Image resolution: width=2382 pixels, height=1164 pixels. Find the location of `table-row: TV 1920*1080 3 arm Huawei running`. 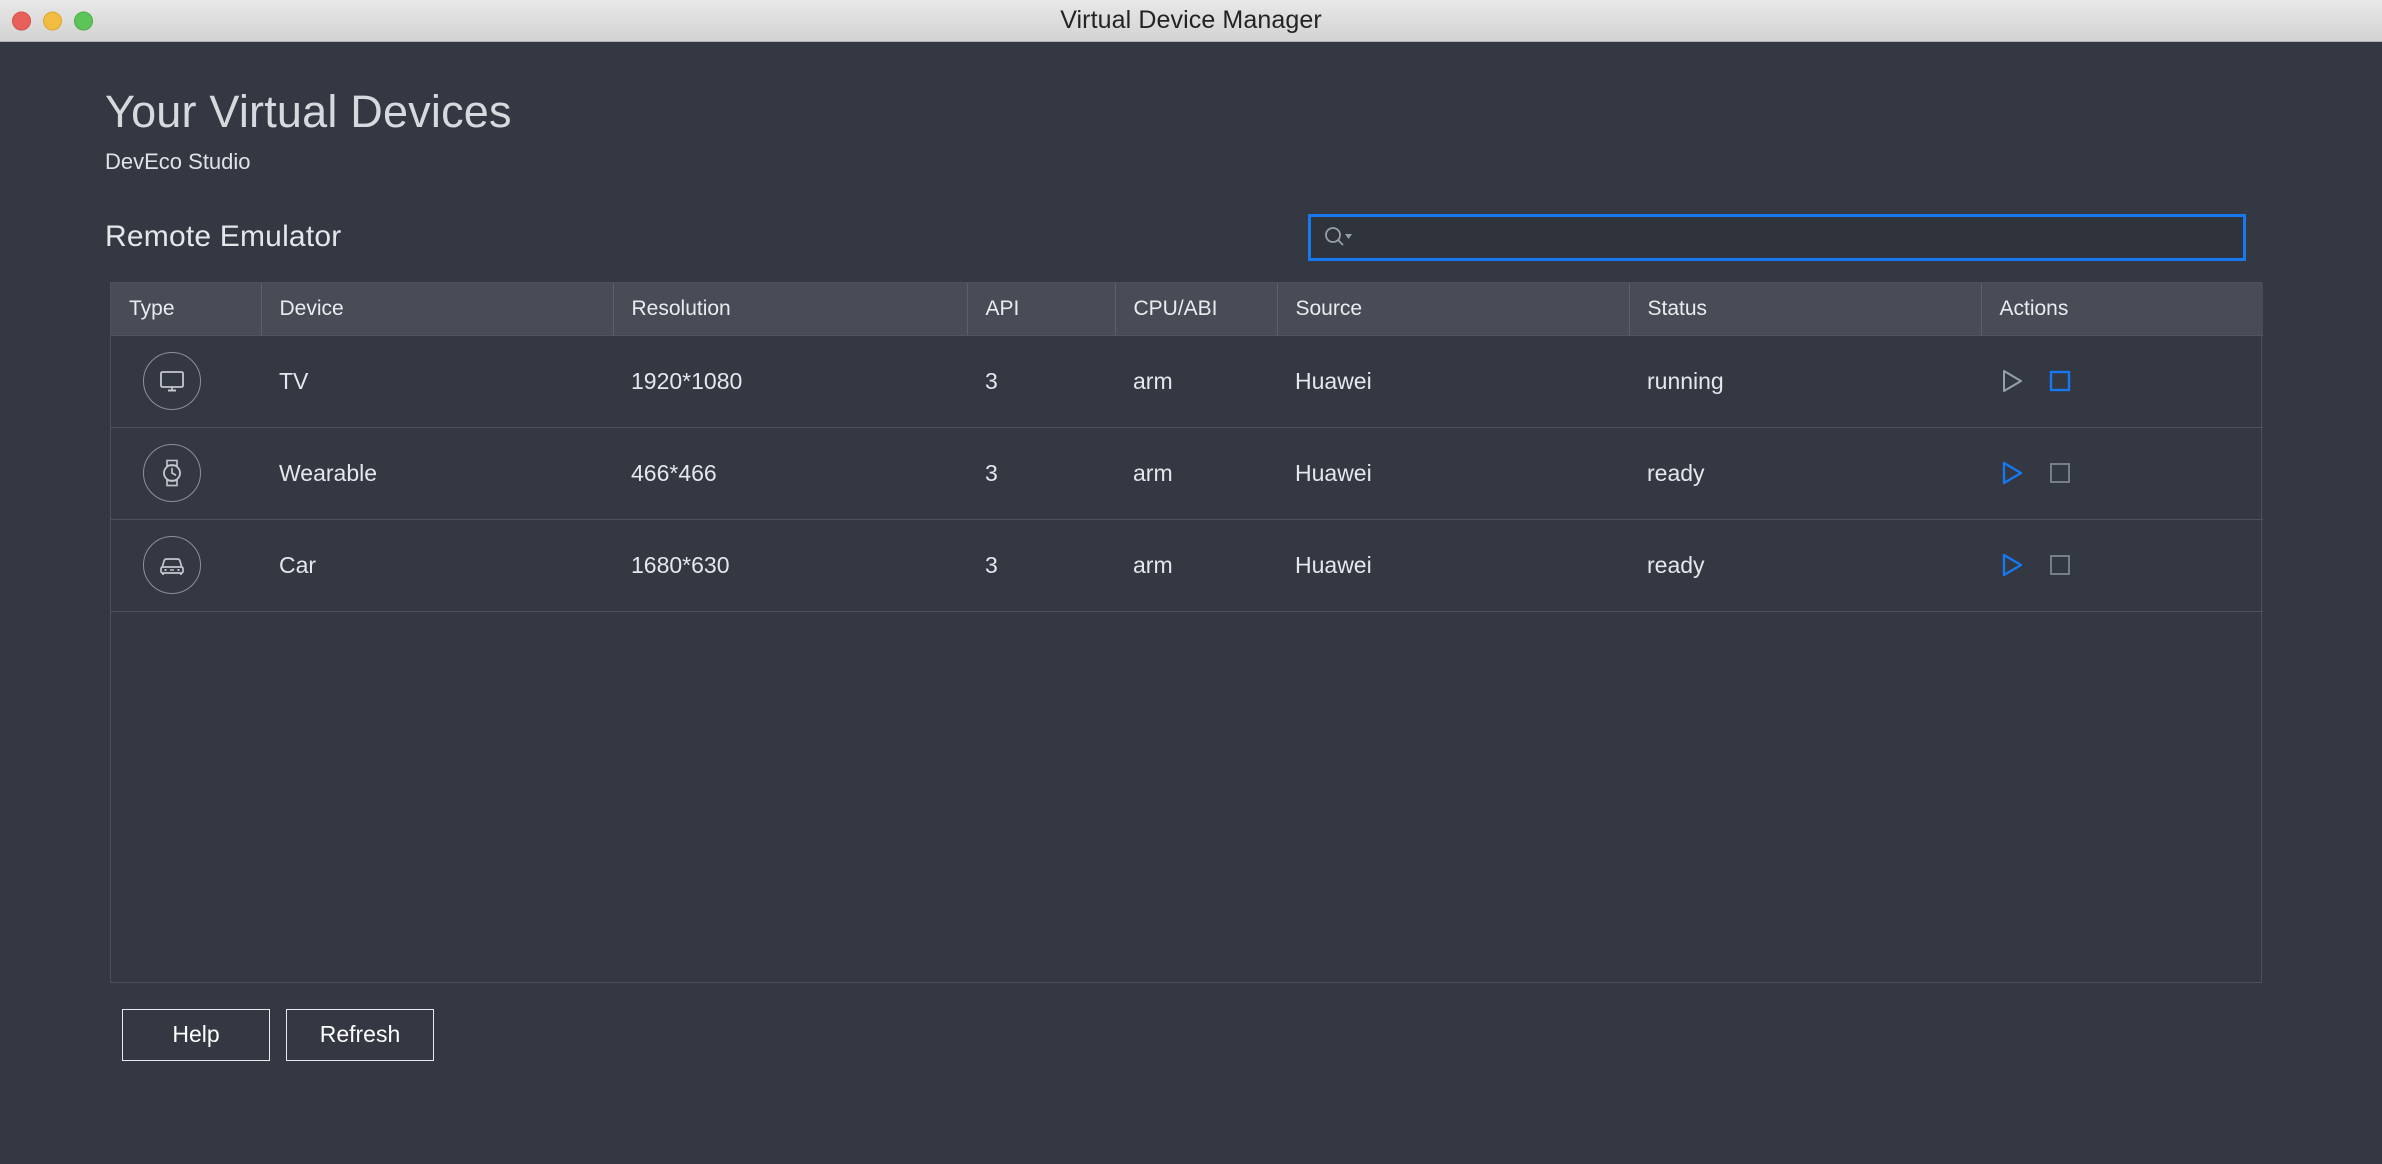

table-row: TV 1920*1080 3 arm Huawei running is located at coordinates (1187, 381).